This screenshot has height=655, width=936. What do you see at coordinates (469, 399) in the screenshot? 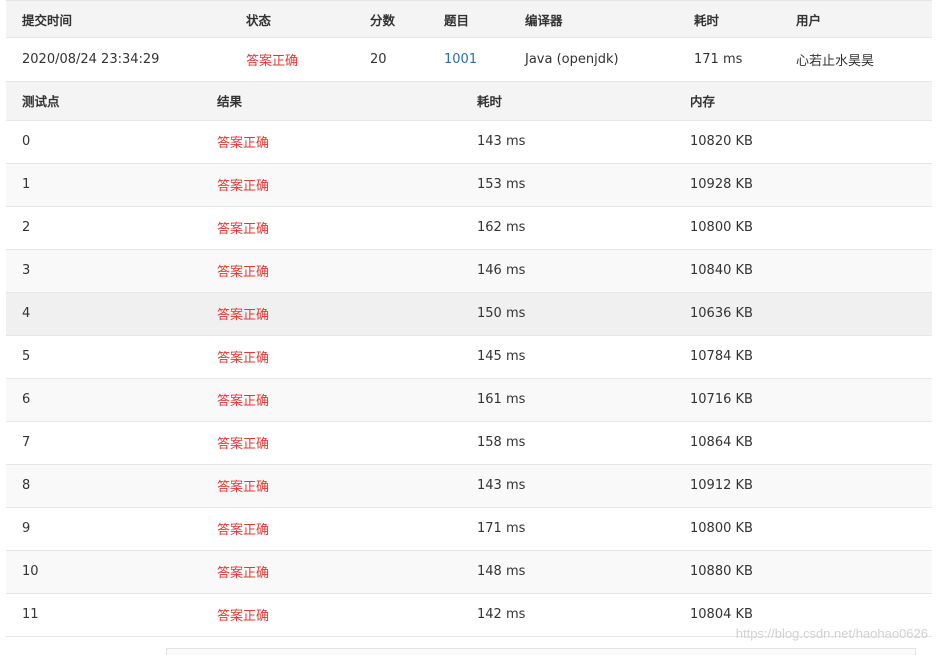
I see `table-row: 6 答案正确 161 ms 10716 KB` at bounding box center [469, 399].